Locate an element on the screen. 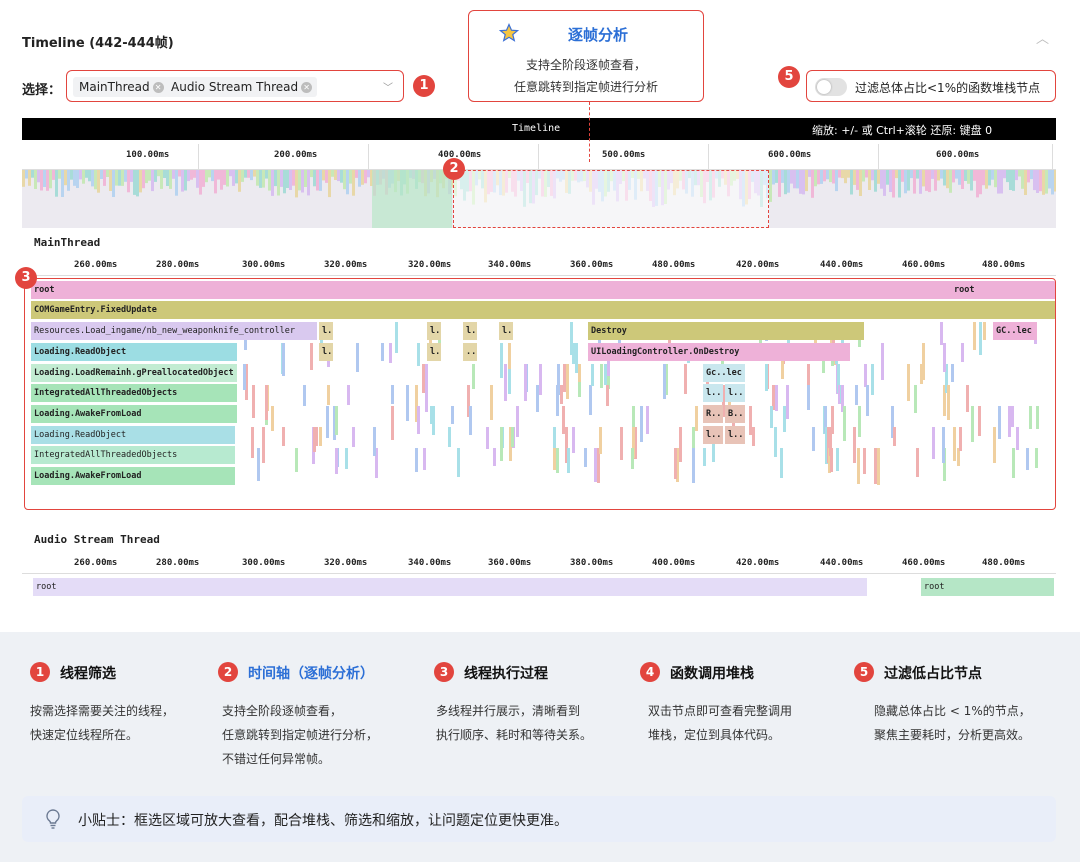 The width and height of the screenshot is (1080, 862). zoom-hint: 缩放: +/- 或 Ctrl+滚轮 还原: 键盘 0 is located at coordinates (902, 130).